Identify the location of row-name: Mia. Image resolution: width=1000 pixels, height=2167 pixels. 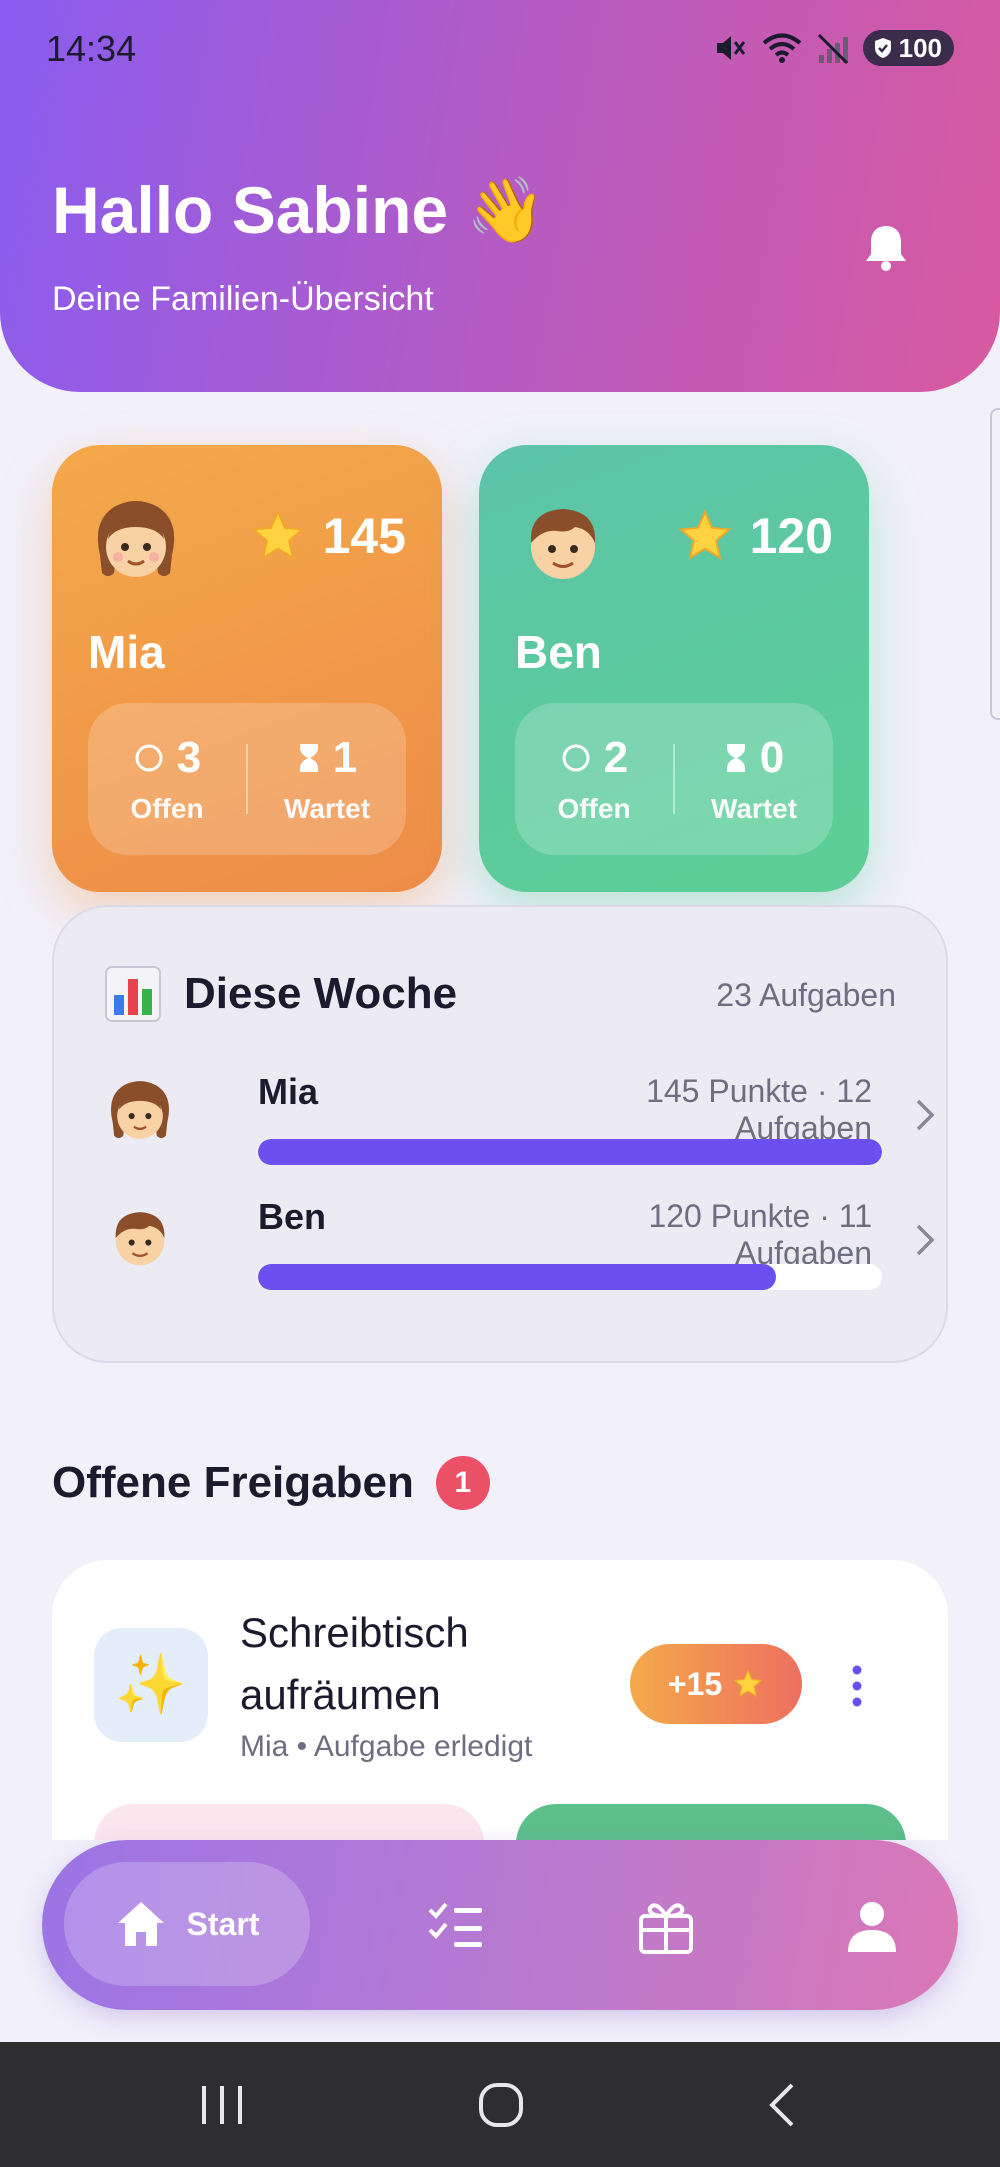
(288, 1091).